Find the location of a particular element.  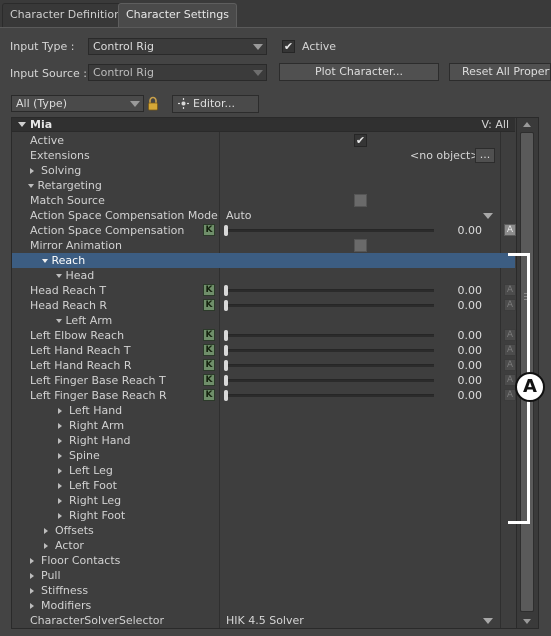

tree-item-left-leg: Left Leg is located at coordinates (263, 470).